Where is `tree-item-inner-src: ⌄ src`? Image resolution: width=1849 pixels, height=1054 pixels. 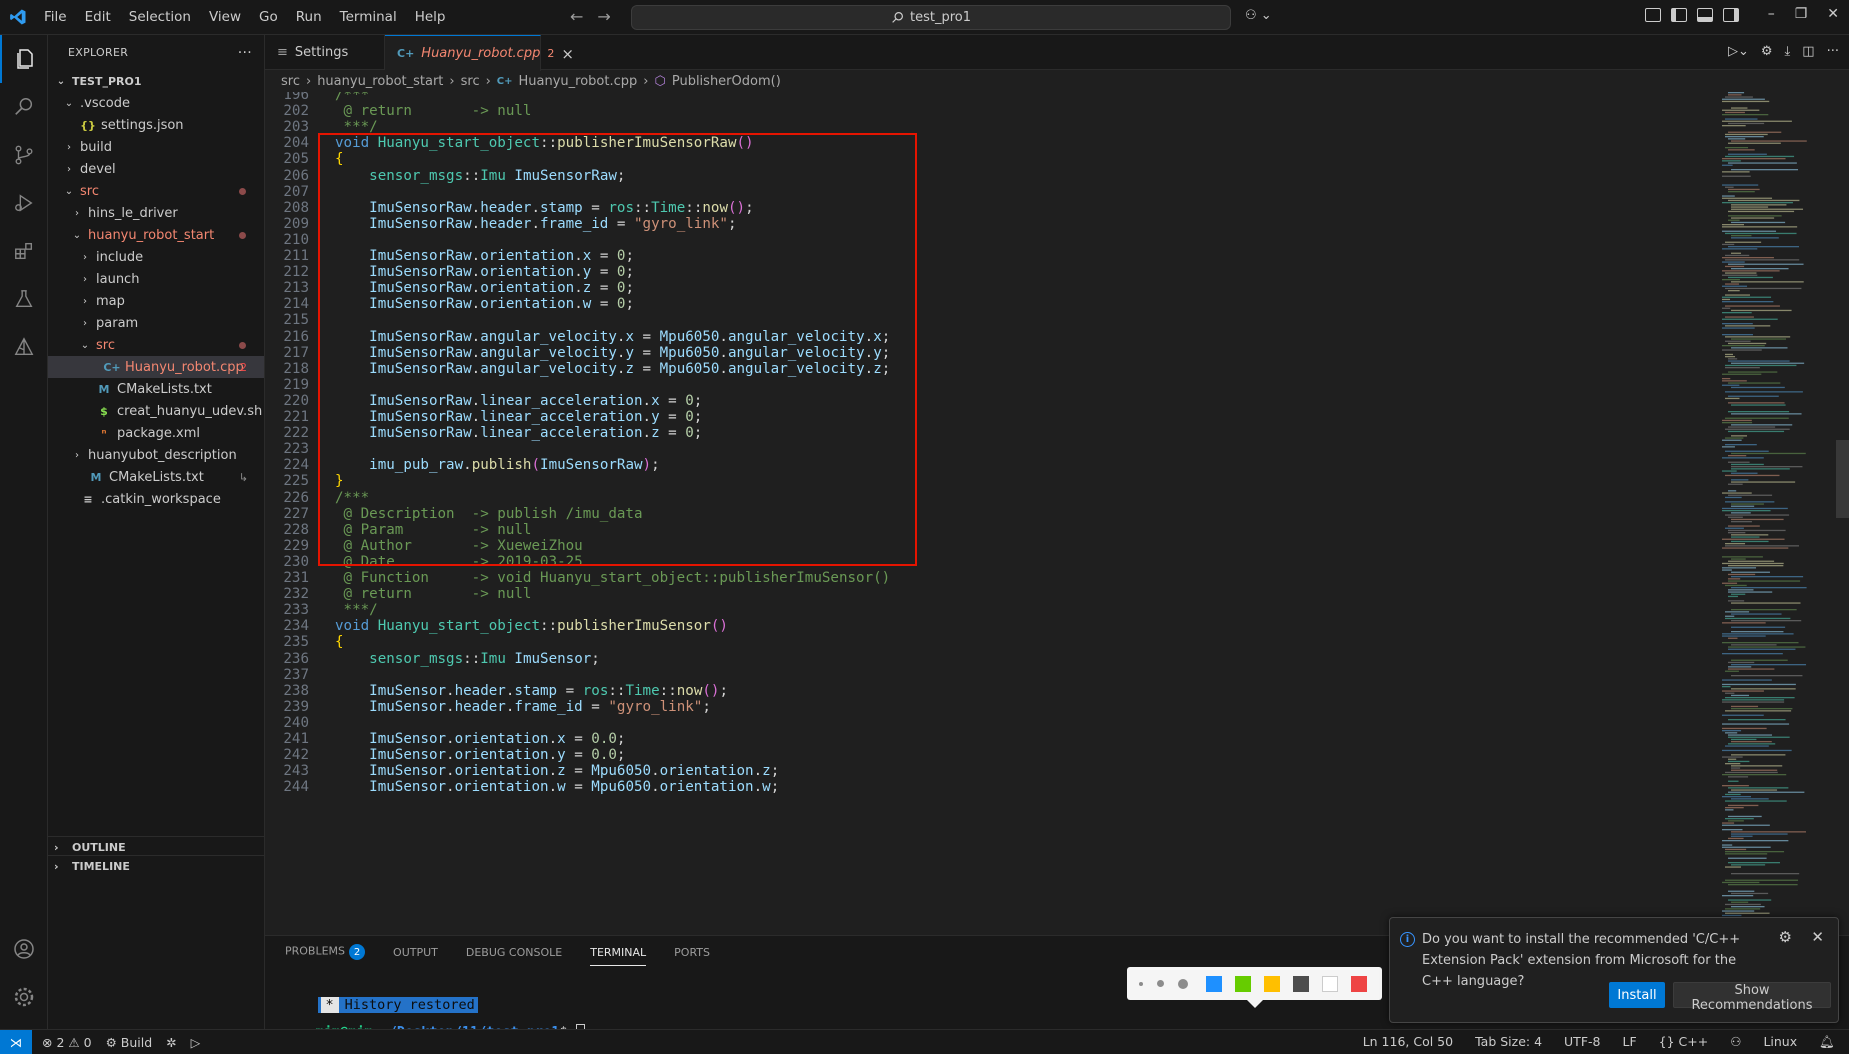
tree-item-inner-src: ⌄ src is located at coordinates (156, 345).